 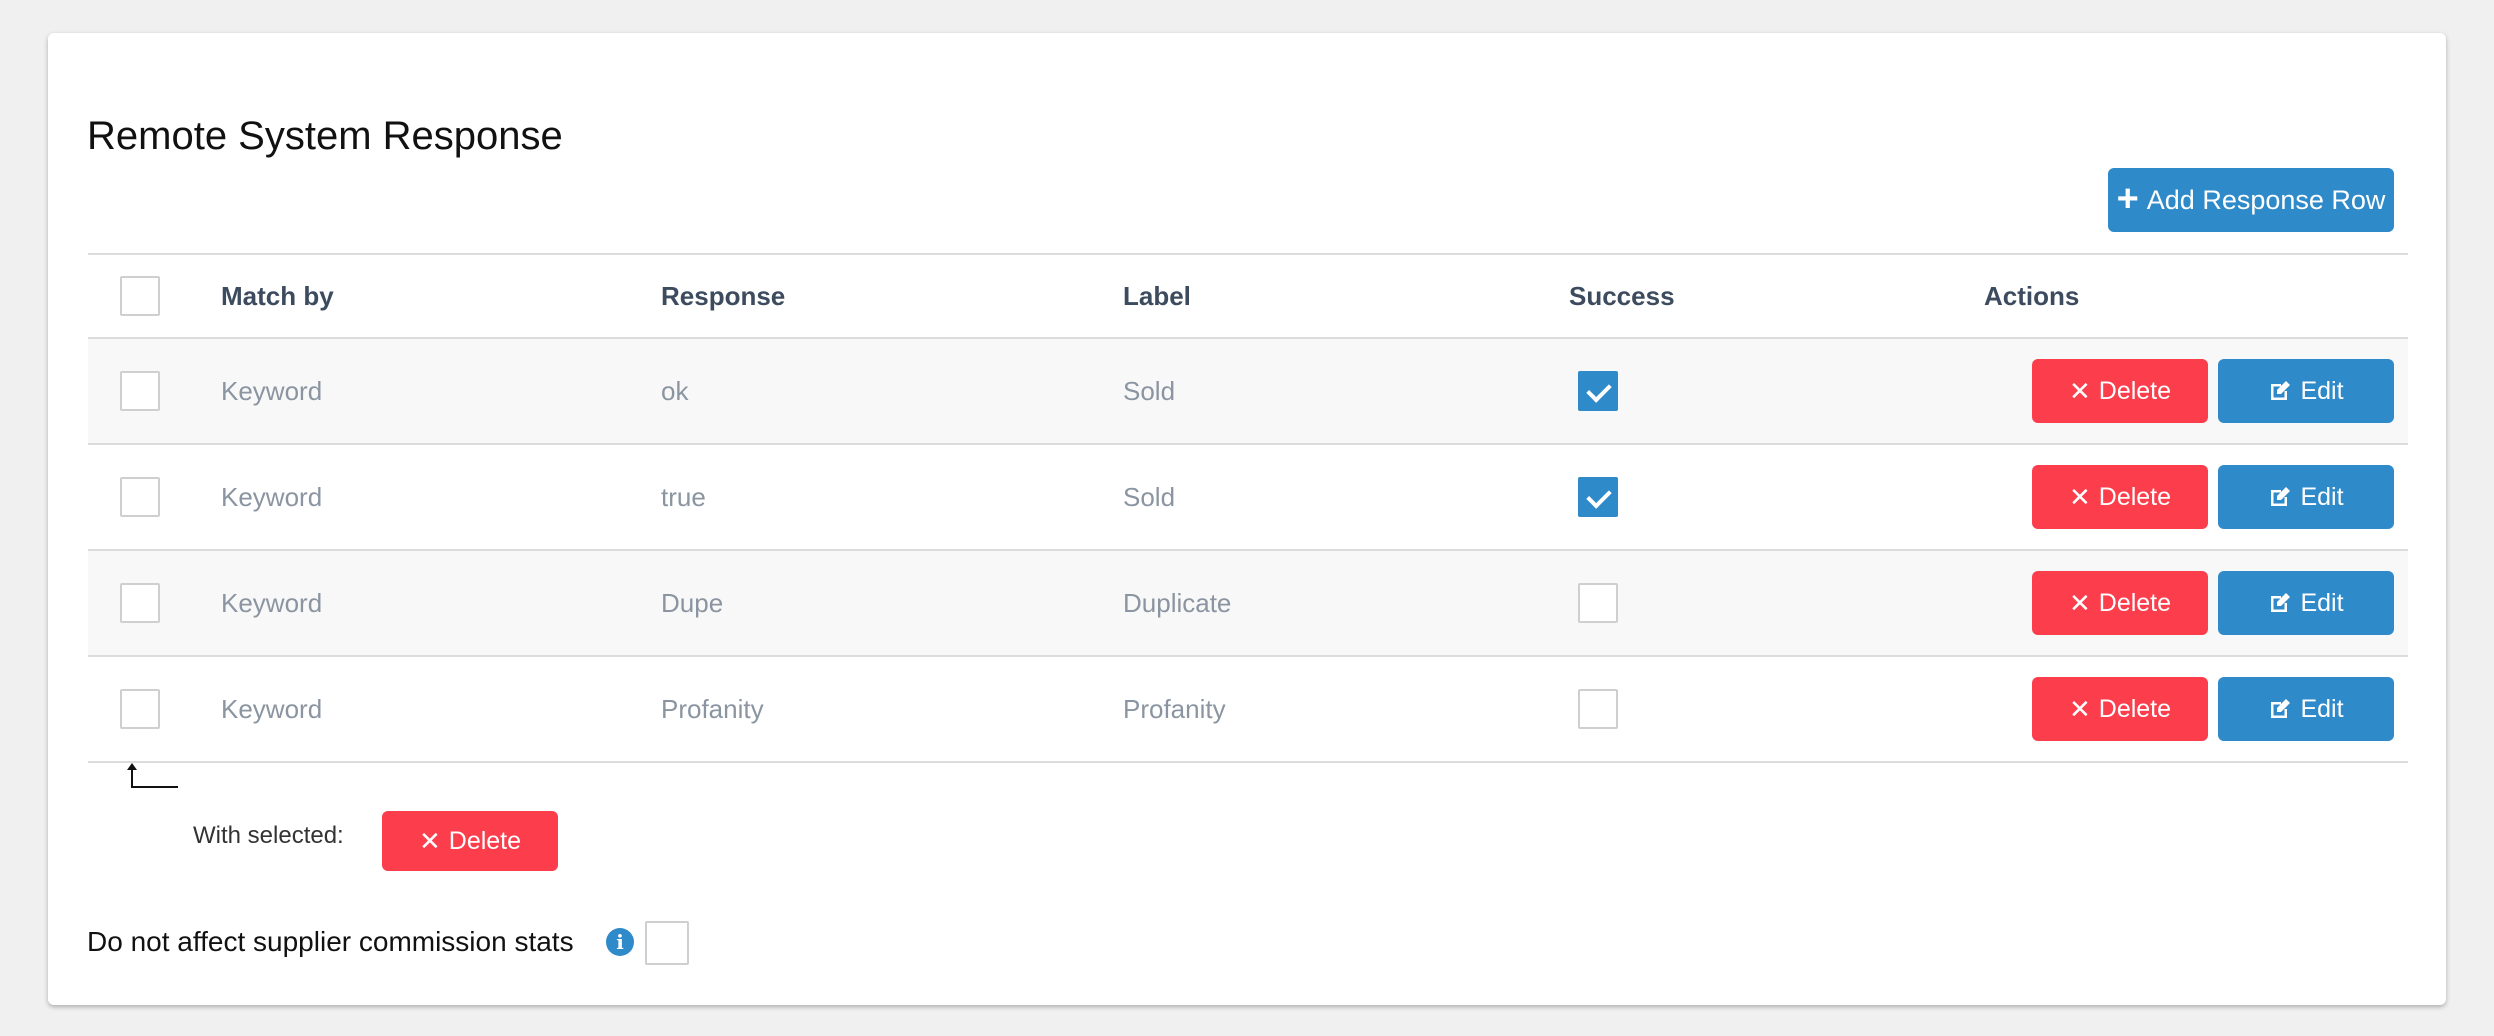 I want to click on header-success: Success, so click(x=1622, y=296).